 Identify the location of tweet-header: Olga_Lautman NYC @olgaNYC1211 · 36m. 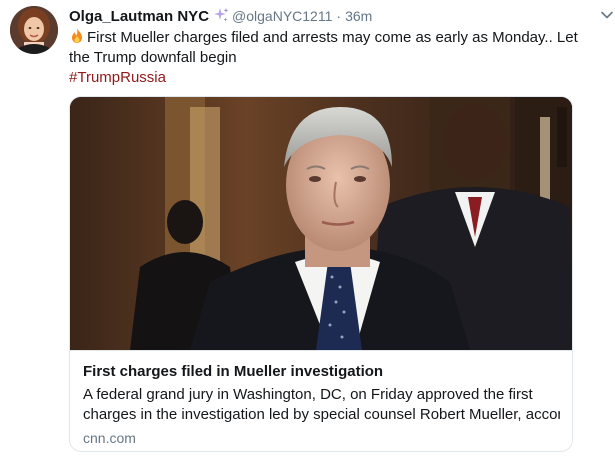
(341, 15).